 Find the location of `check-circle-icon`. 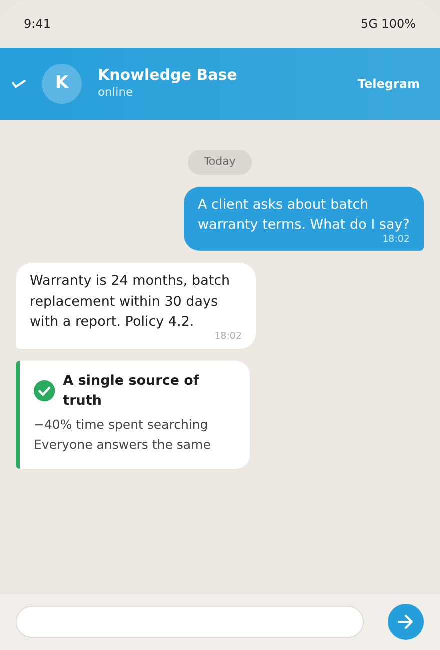

check-circle-icon is located at coordinates (45, 391).